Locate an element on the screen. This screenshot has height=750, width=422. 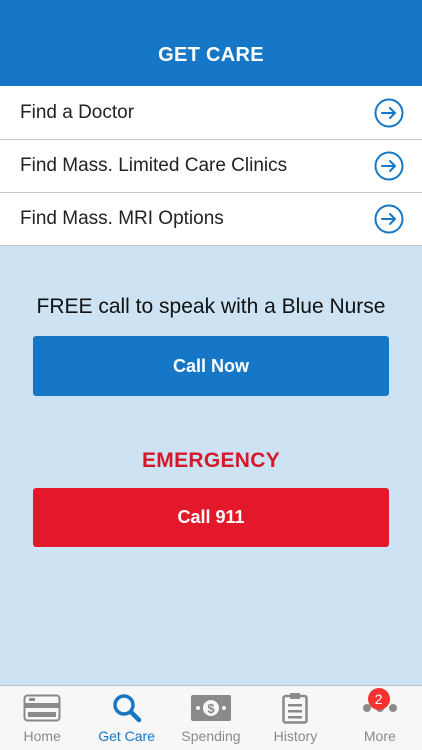
call-now-button: Call Now is located at coordinates (211, 366).